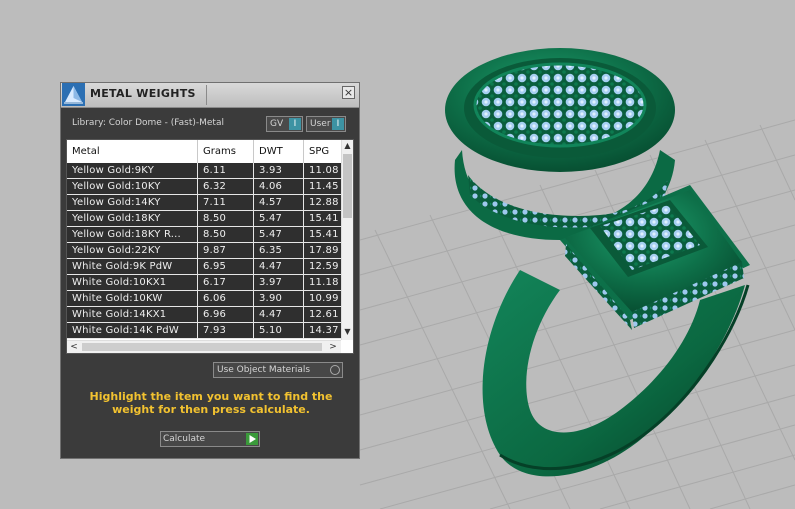 This screenshot has width=795, height=509. I want to click on grams-cell: 9.87, so click(226, 250).